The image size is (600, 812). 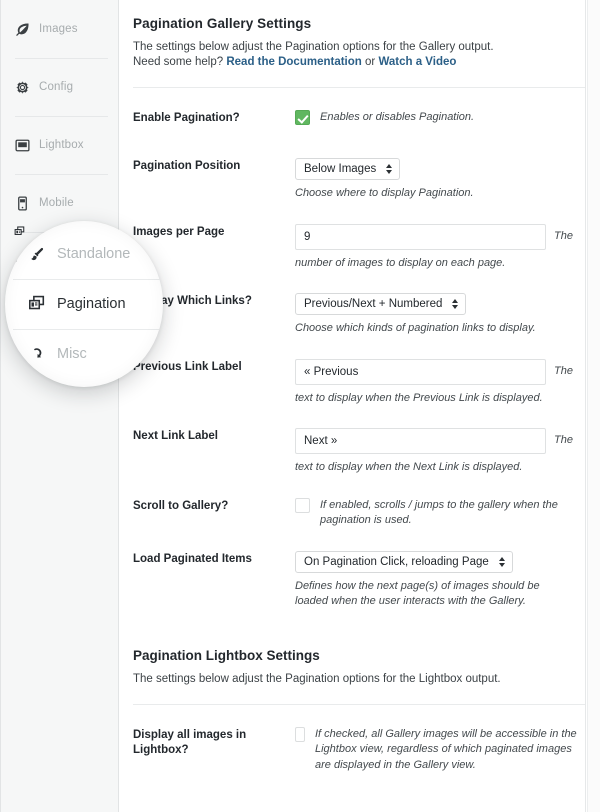 I want to click on next-link-help-after: The, so click(x=563, y=440).